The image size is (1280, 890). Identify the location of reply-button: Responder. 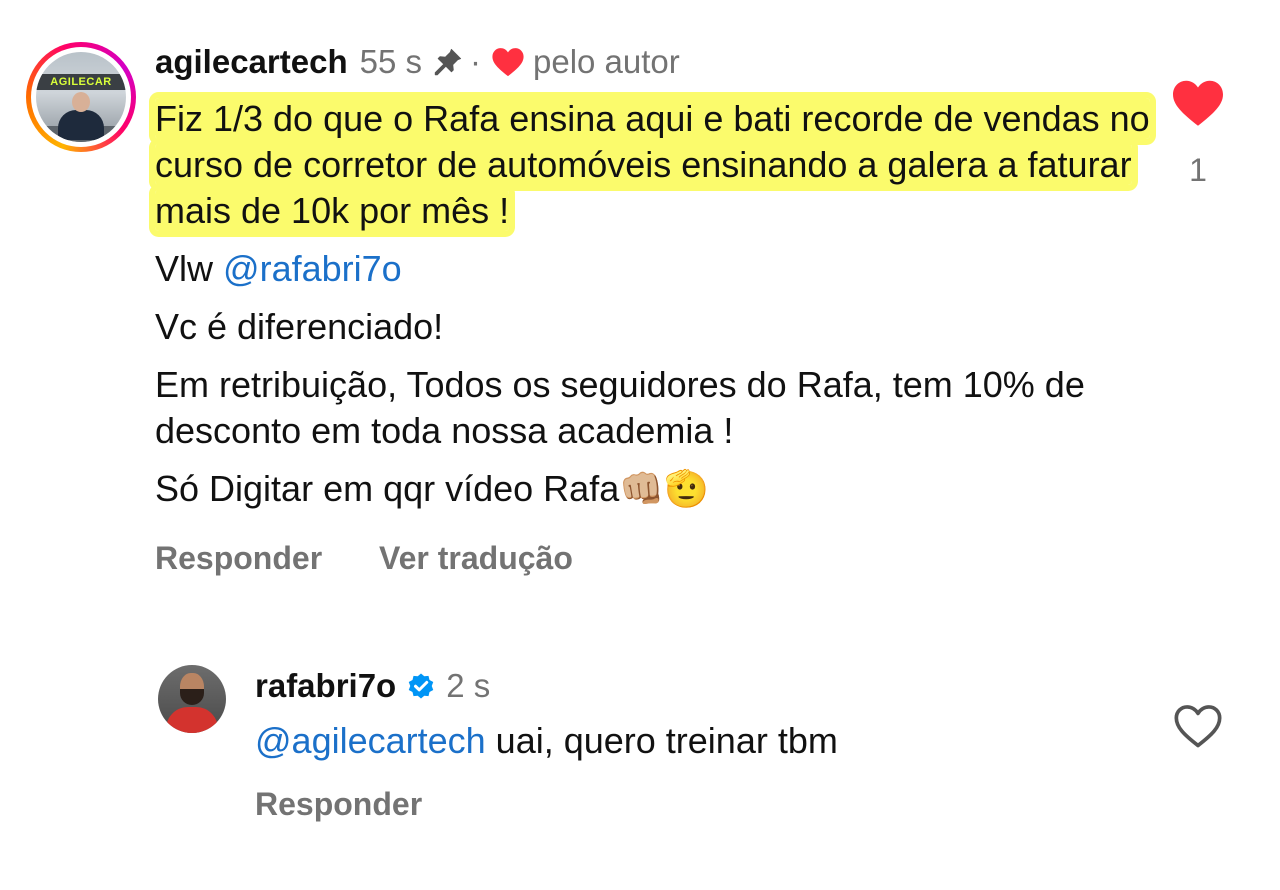
(238, 558).